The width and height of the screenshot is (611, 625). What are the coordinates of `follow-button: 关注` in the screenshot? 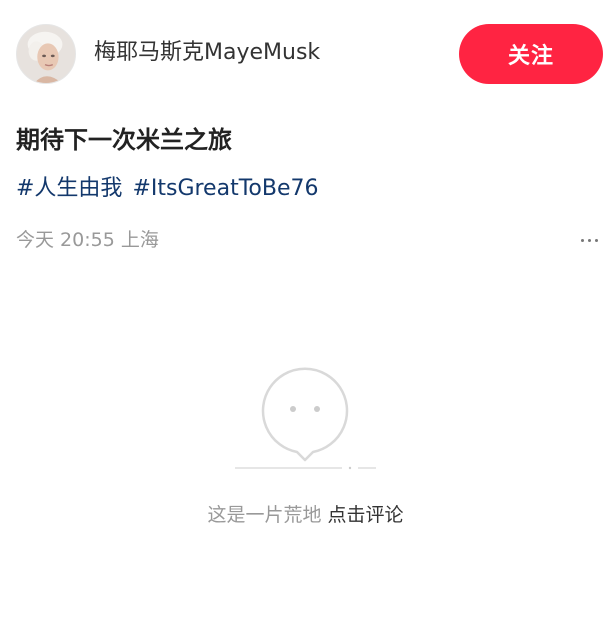 It's located at (531, 54).